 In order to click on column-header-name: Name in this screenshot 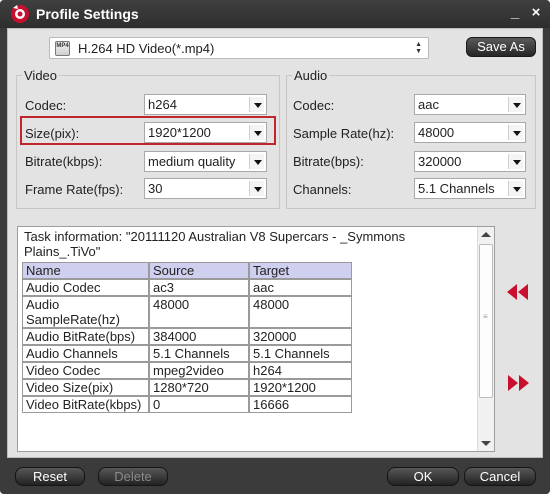, I will do `click(85, 270)`.